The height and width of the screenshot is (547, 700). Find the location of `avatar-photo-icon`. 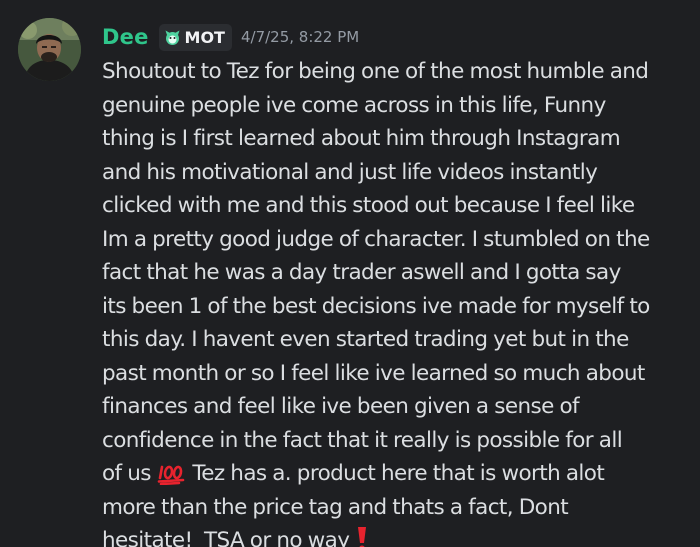

avatar-photo-icon is located at coordinates (49, 49).